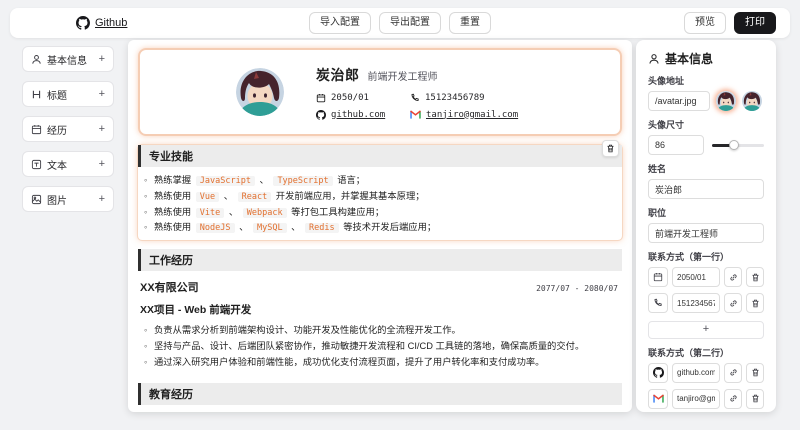  What do you see at coordinates (260, 92) in the screenshot?
I see `avatar` at bounding box center [260, 92].